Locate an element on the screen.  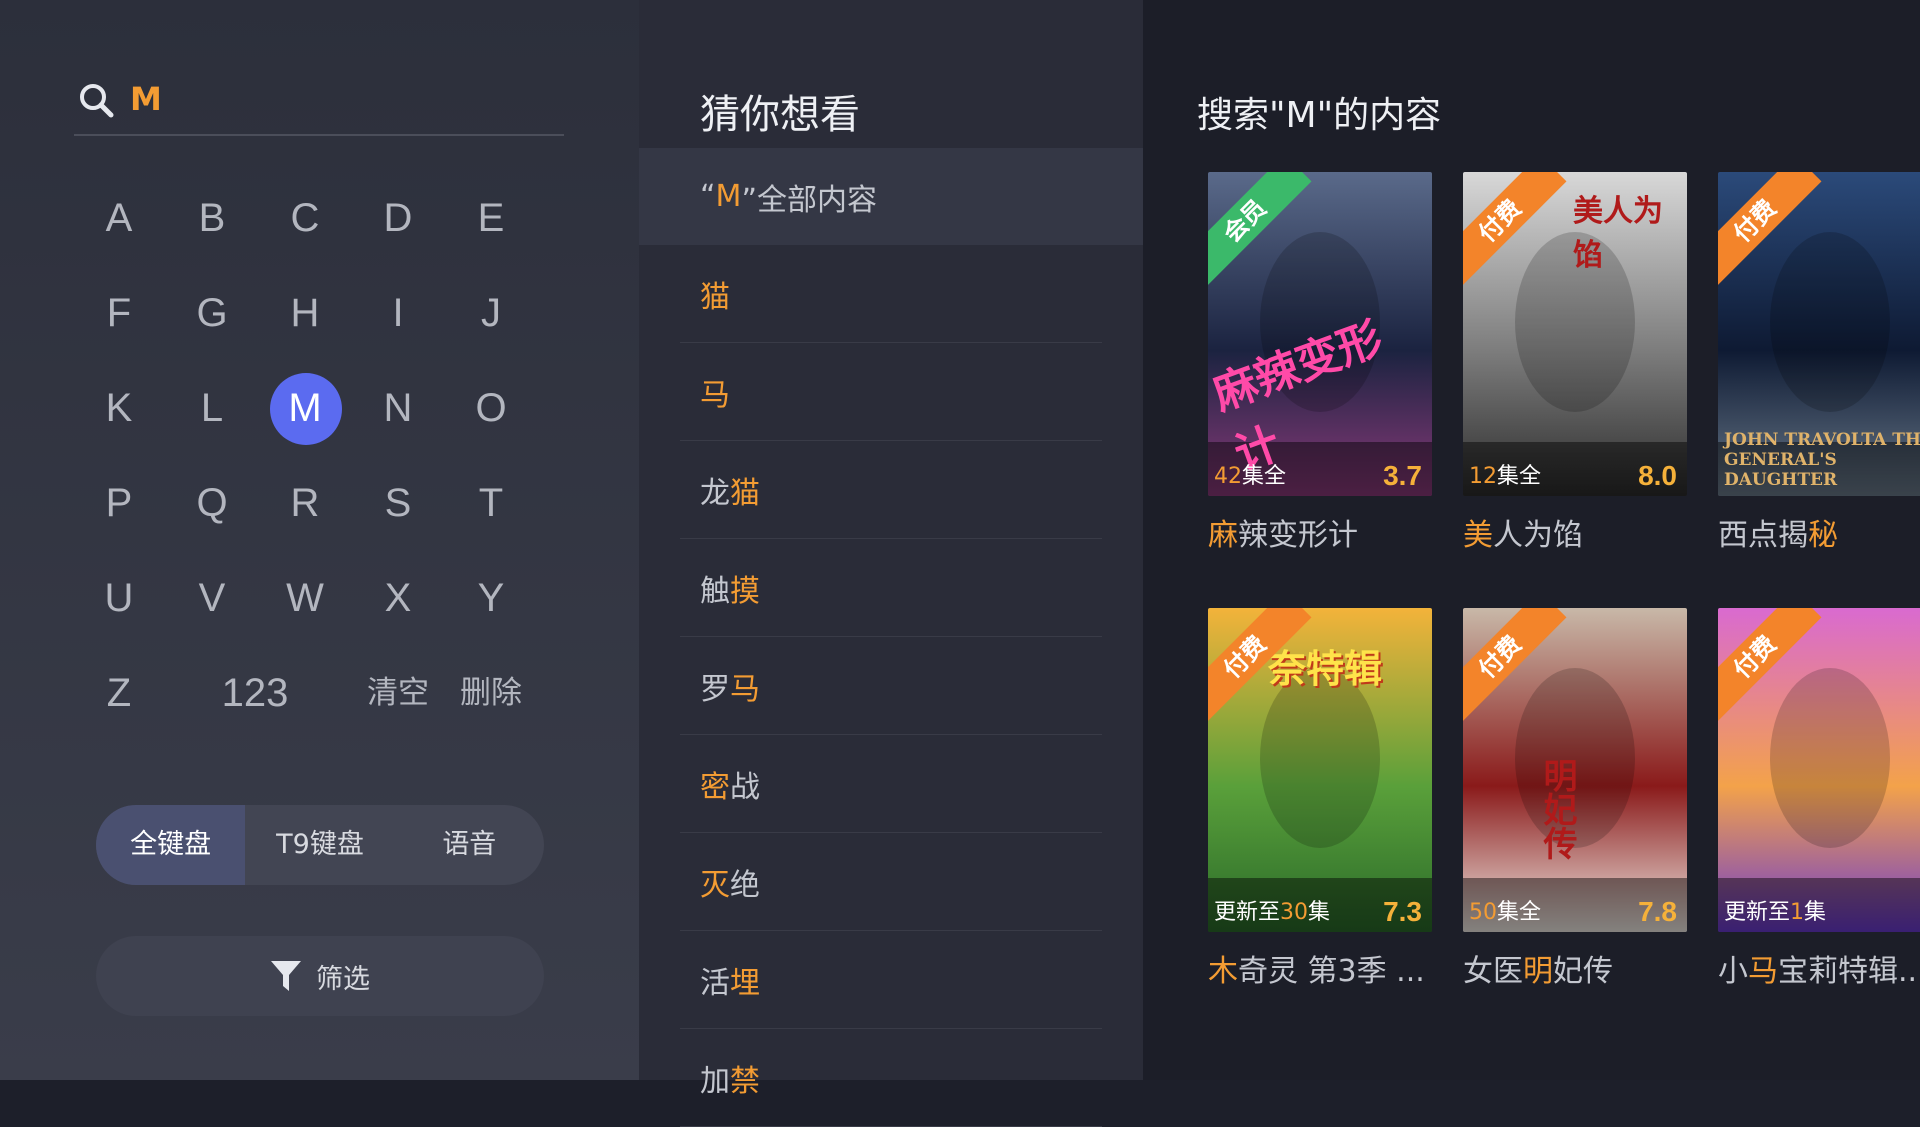
suggestion-text-part: 加 is located at coordinates (715, 1081).